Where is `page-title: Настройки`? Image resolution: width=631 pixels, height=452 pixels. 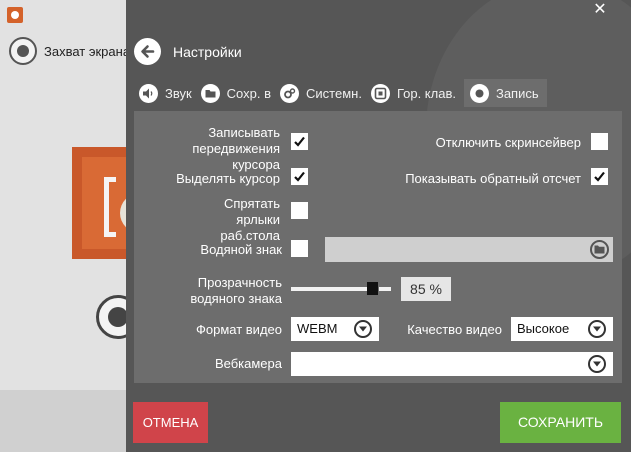
page-title: Настройки is located at coordinates (207, 51).